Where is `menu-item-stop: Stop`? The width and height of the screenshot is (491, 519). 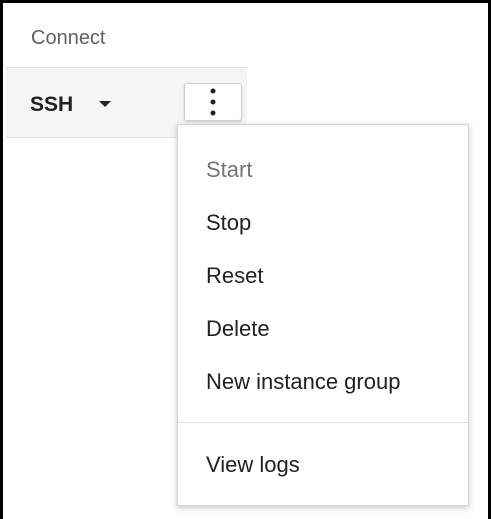
menu-item-stop: Stop is located at coordinates (323, 223).